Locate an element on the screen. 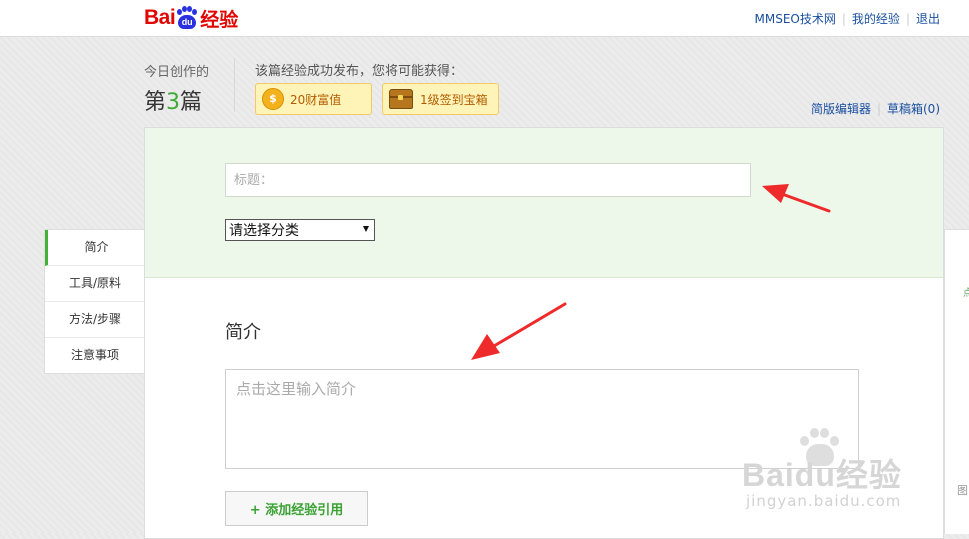 The width and height of the screenshot is (969, 539). watermark-text: Baidu经验 is located at coordinates (822, 475).